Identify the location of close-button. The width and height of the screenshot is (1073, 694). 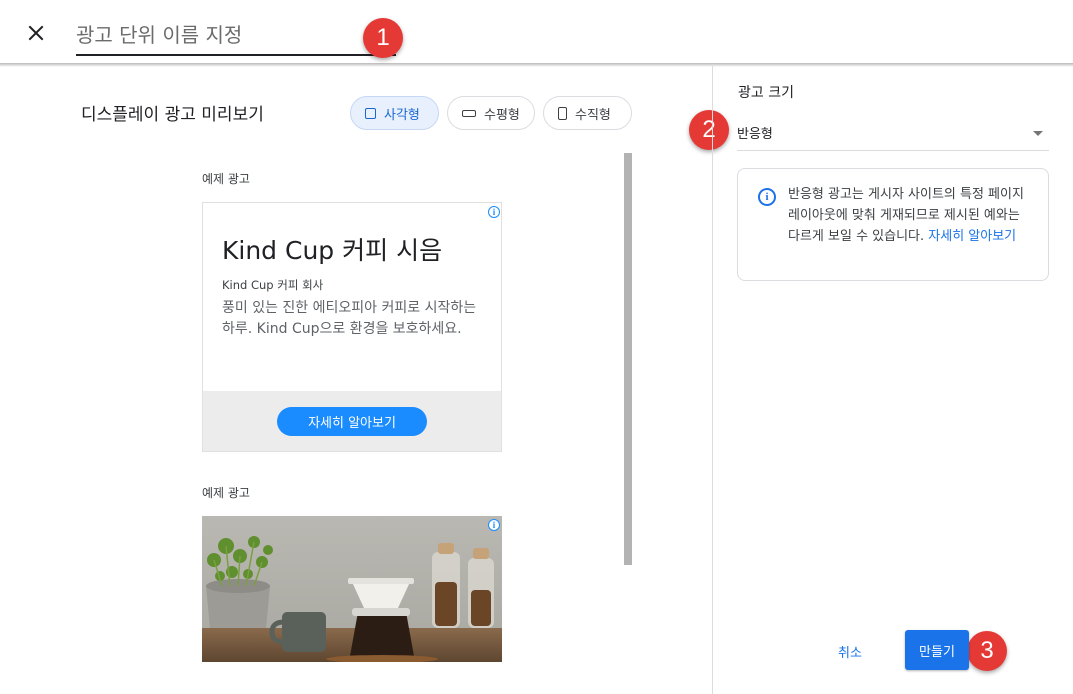
(36, 33).